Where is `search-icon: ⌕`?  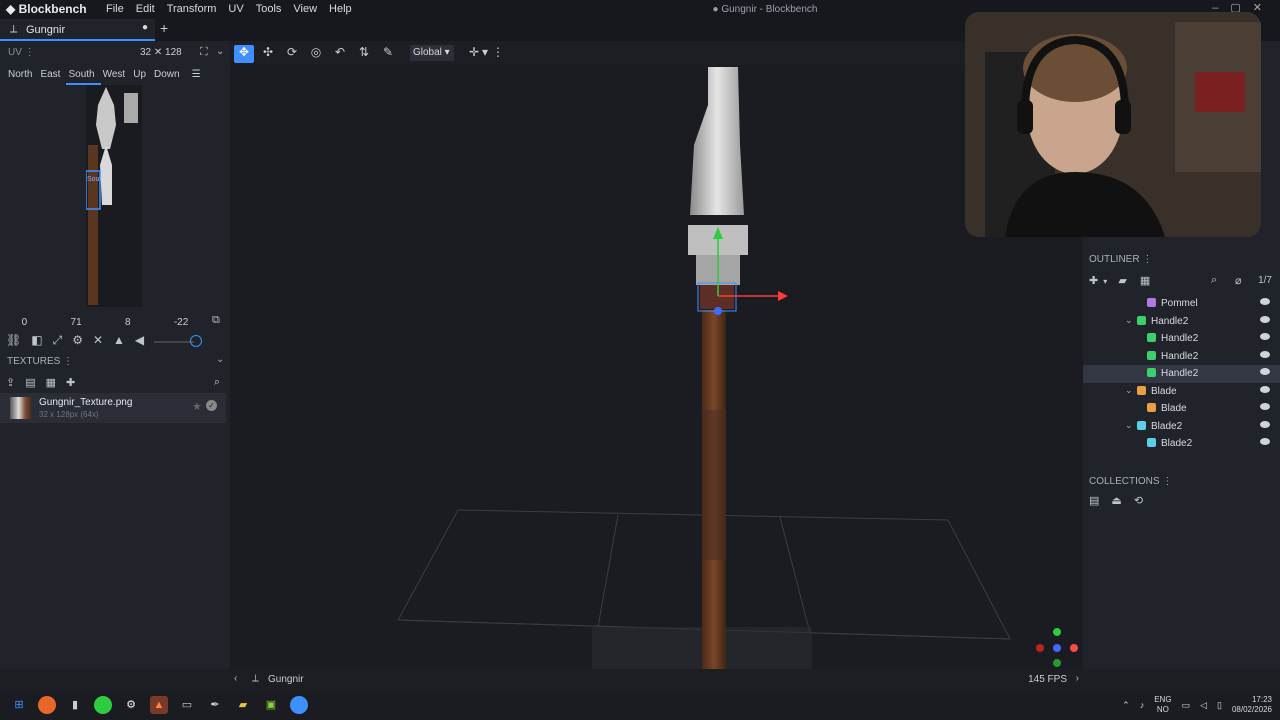 search-icon: ⌕ is located at coordinates (217, 382).